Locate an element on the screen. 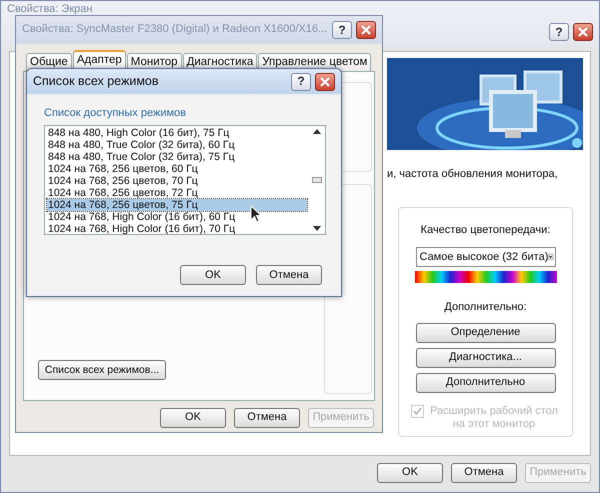  list-item: 1024 на 768, High Color (16 бит), 70 Гц is located at coordinates (177, 229).